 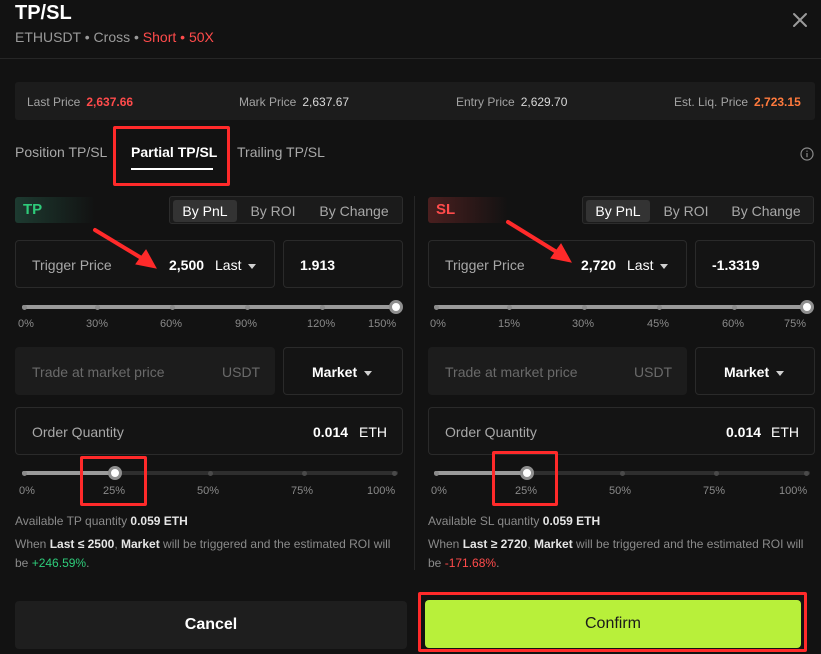 What do you see at coordinates (43, 13) in the screenshot?
I see `dialog-title: TP/SL` at bounding box center [43, 13].